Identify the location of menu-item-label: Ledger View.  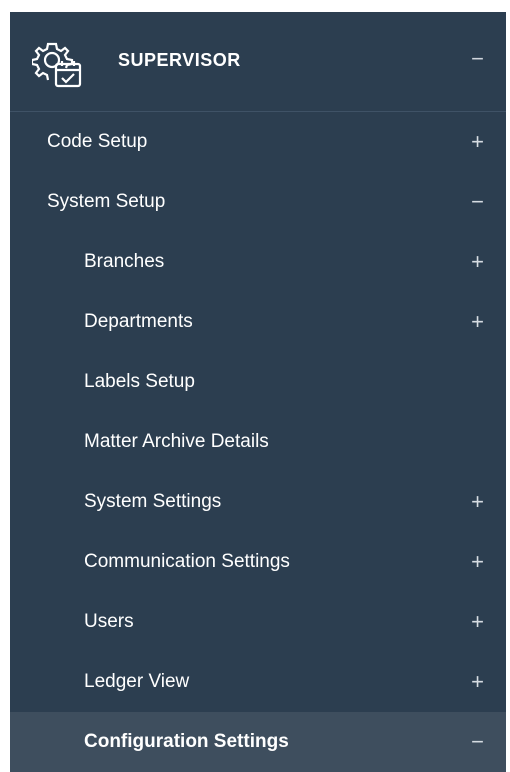
(137, 681).